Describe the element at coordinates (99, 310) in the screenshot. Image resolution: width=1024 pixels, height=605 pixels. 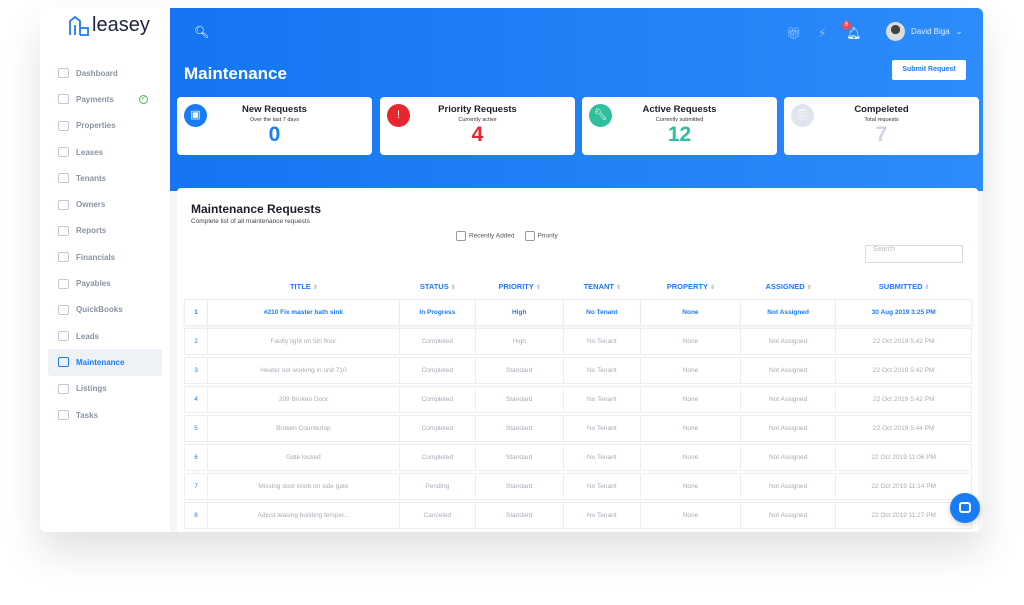
I see `sidebar-item-label: QuickBooks` at that location.